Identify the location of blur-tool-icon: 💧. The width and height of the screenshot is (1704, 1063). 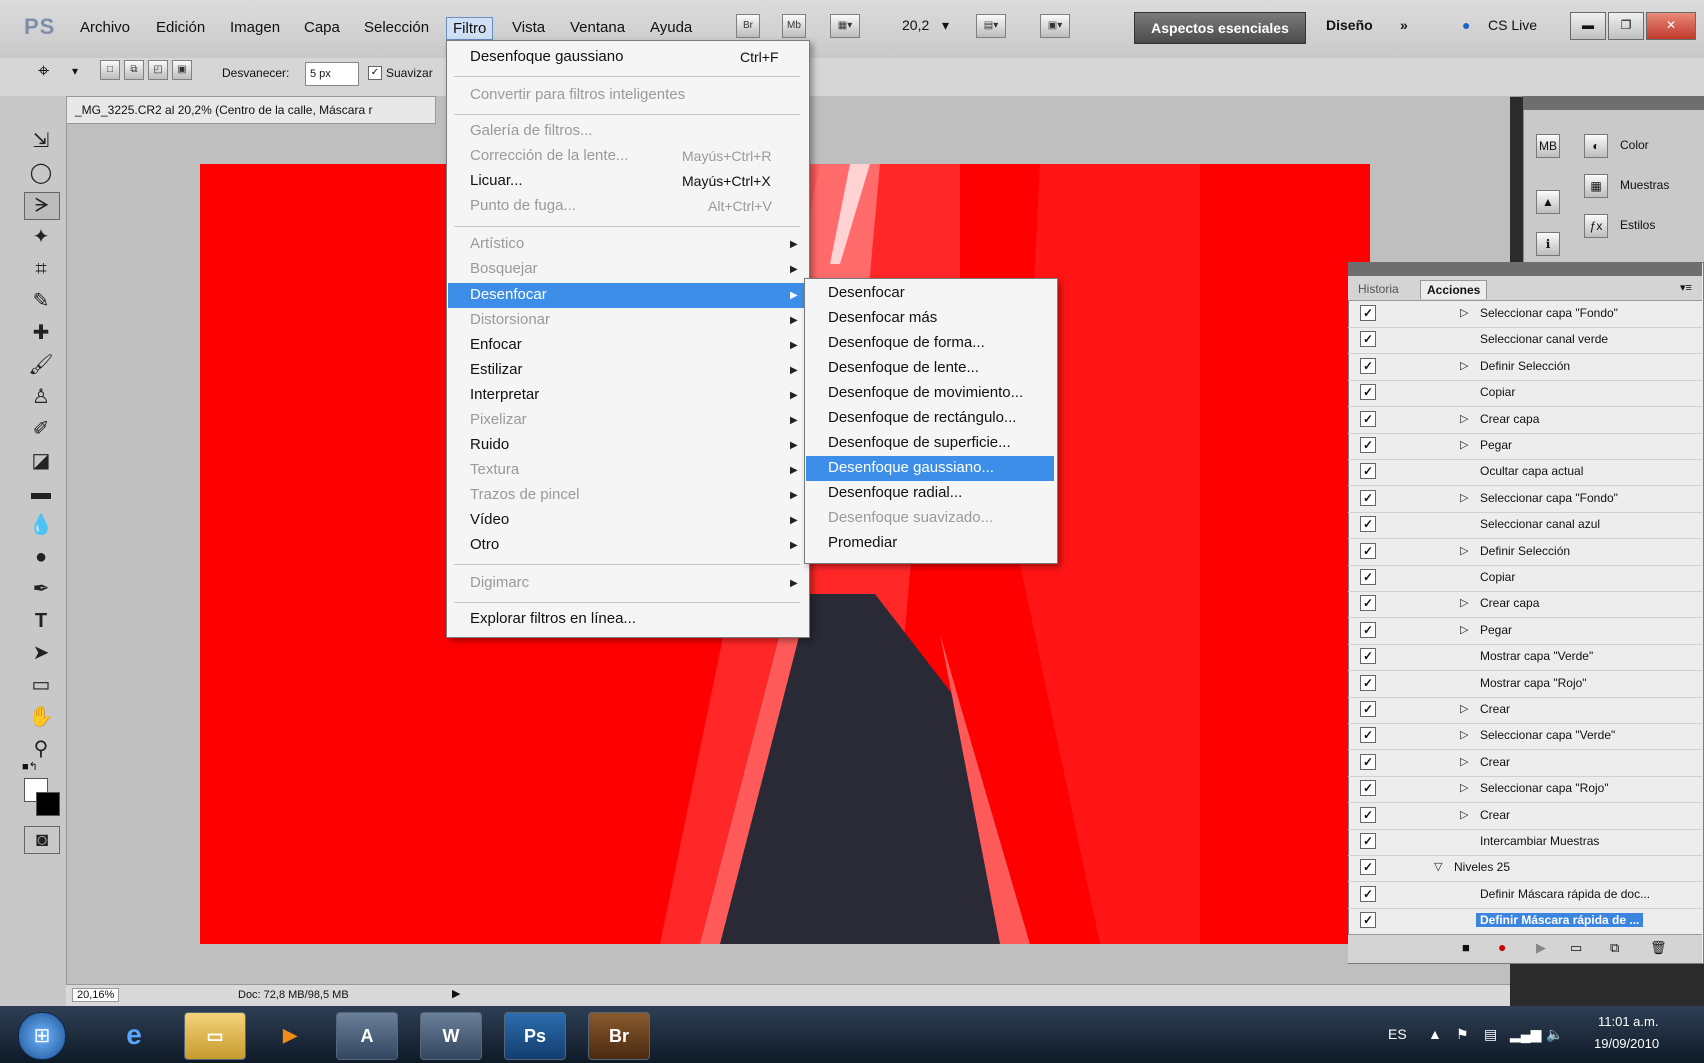
(41, 525).